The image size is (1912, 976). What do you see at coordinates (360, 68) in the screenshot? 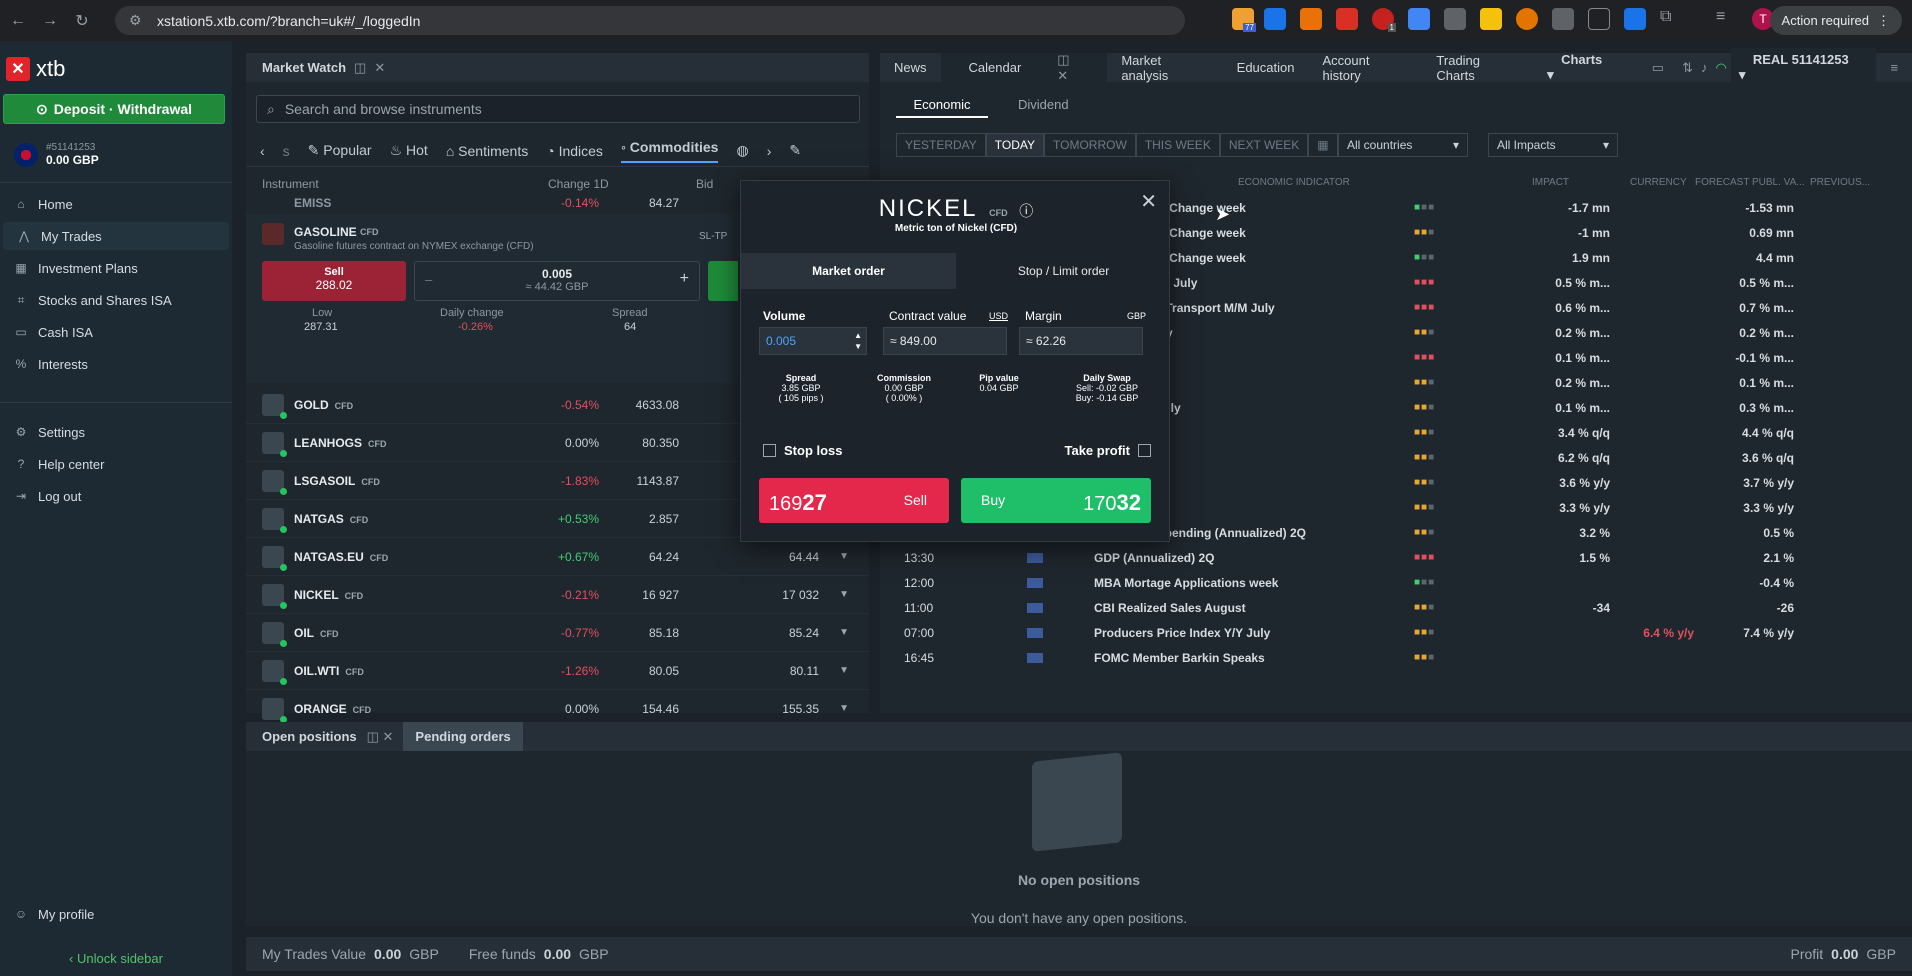
I see `detach-icon: ◫` at bounding box center [360, 68].